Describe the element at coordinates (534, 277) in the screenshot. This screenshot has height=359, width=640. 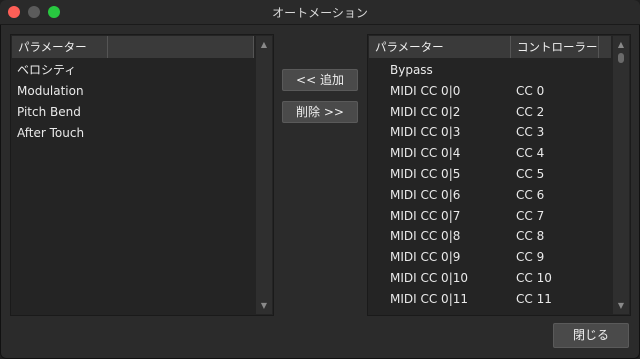
I see `controller-cell: CC 10` at that location.